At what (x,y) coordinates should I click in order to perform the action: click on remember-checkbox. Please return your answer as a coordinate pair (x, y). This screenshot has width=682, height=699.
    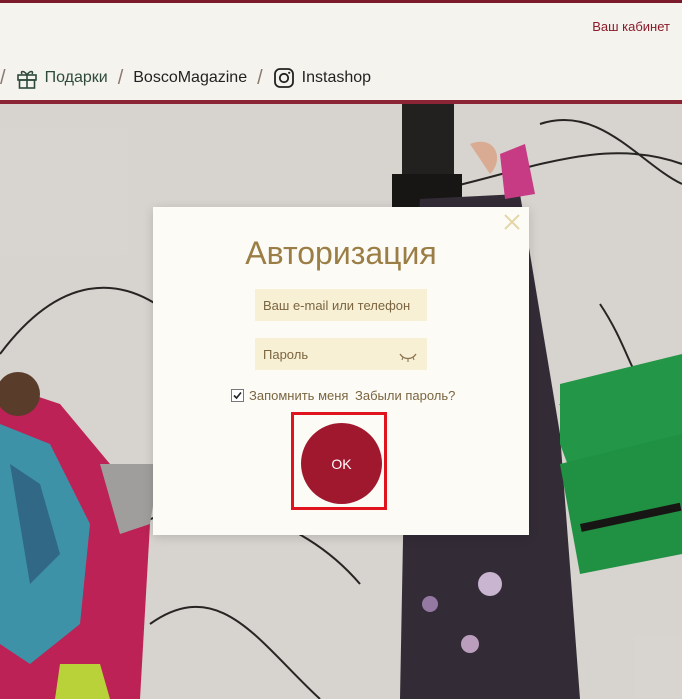
    Looking at the image, I should click on (237, 395).